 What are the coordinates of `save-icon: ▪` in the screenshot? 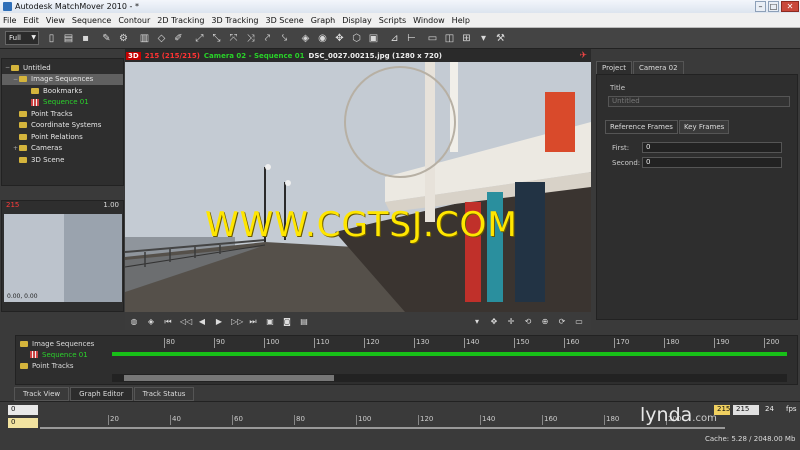 It's located at (85, 38).